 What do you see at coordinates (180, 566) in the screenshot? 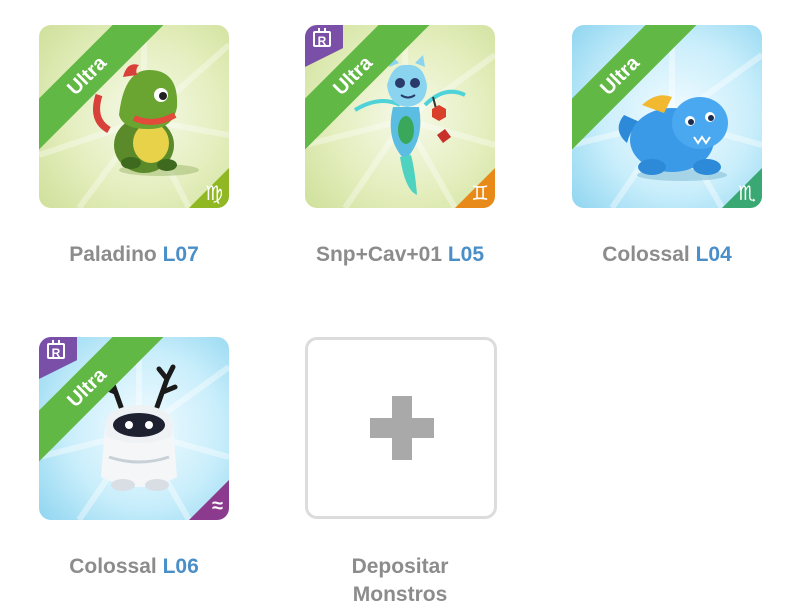
I see `monster-level: L06` at bounding box center [180, 566].